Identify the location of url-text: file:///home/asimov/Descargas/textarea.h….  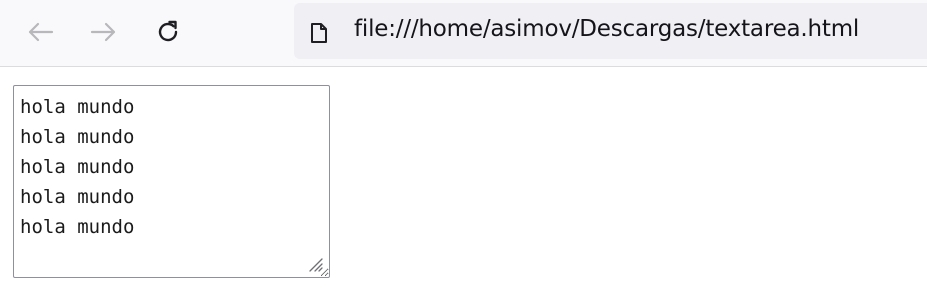
(607, 29).